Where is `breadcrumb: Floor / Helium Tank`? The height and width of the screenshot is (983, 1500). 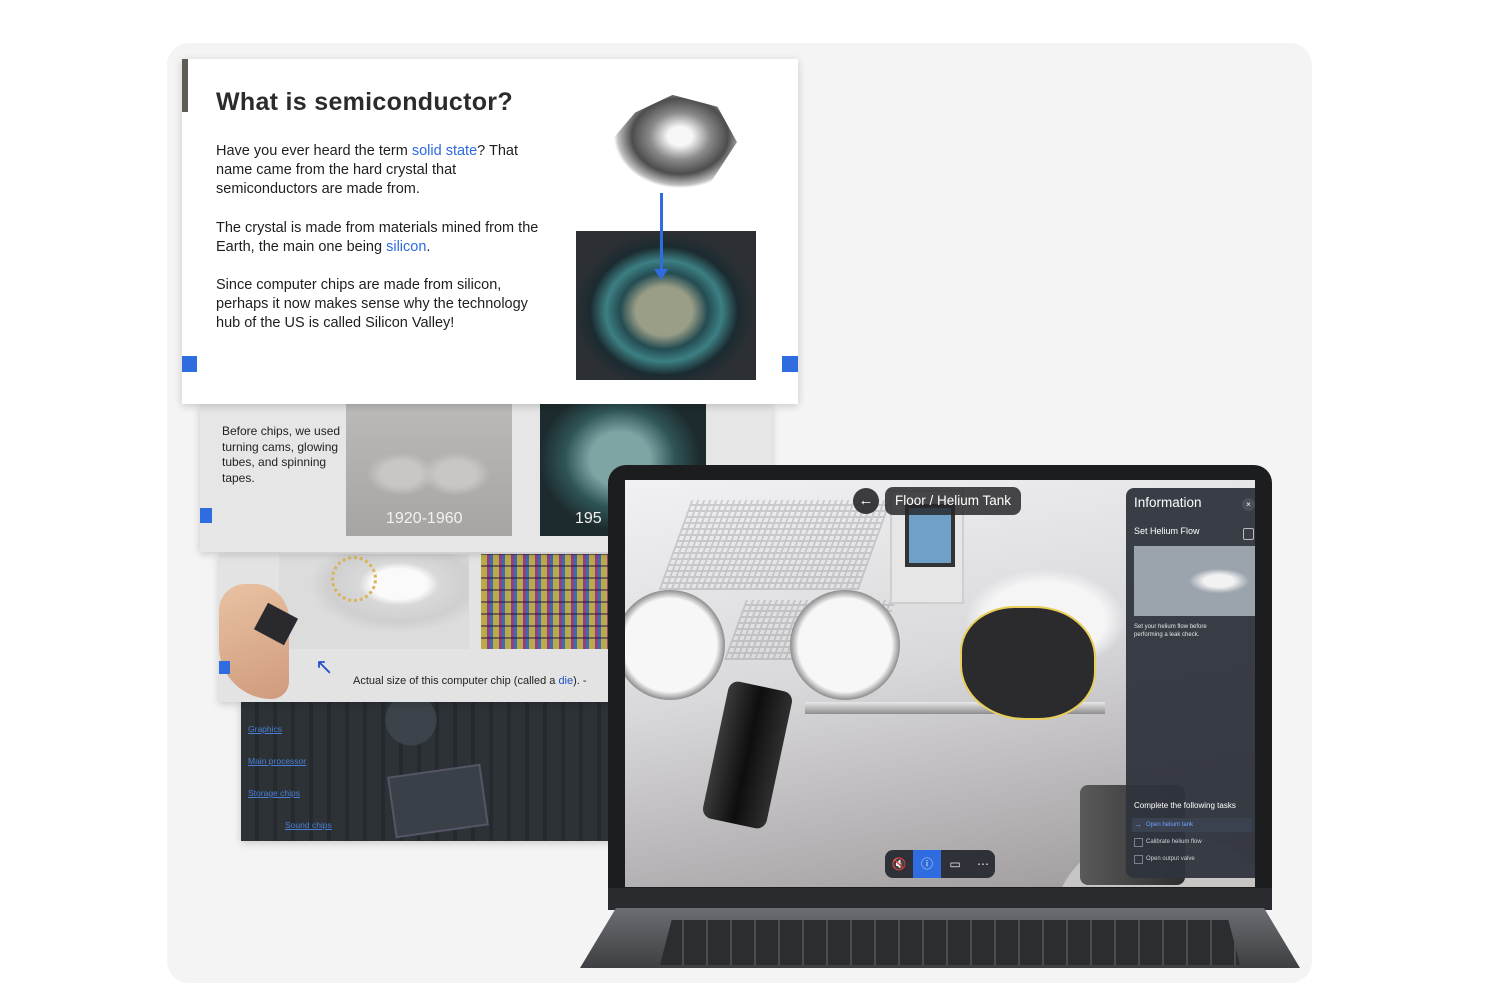 breadcrumb: Floor / Helium Tank is located at coordinates (953, 501).